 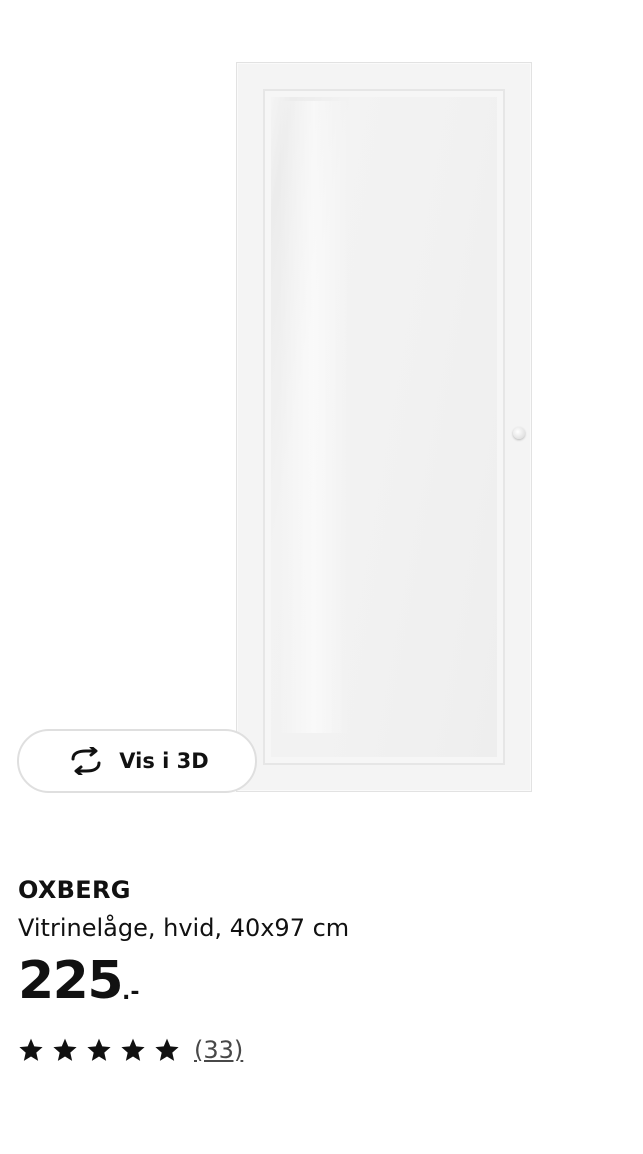 What do you see at coordinates (519, 433) in the screenshot?
I see `door-knob` at bounding box center [519, 433].